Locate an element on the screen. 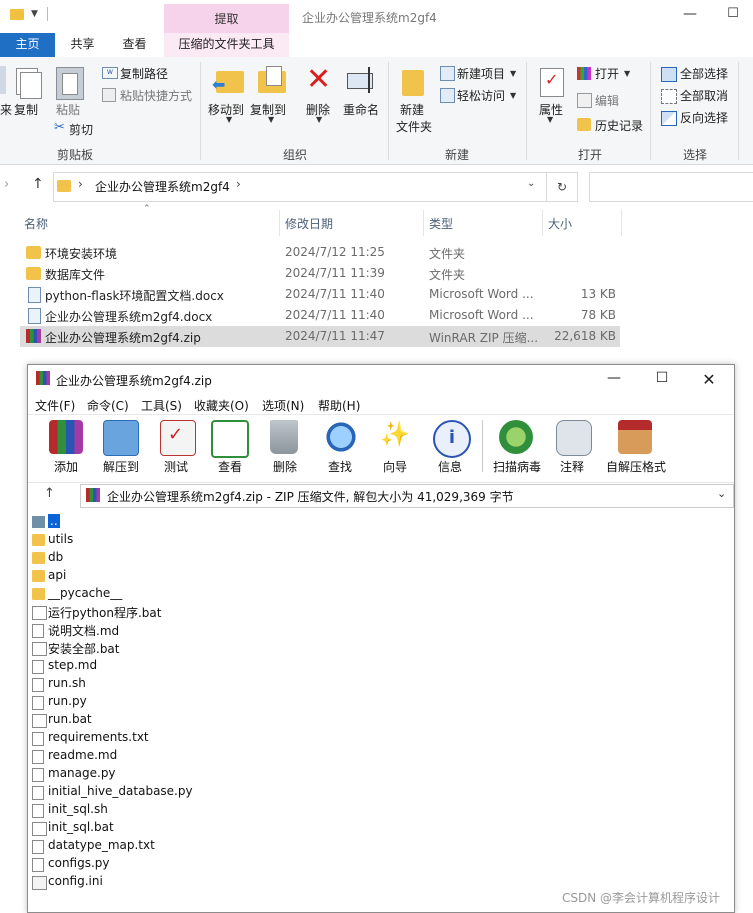  paste-button: 粘贴 is located at coordinates (68, 109).